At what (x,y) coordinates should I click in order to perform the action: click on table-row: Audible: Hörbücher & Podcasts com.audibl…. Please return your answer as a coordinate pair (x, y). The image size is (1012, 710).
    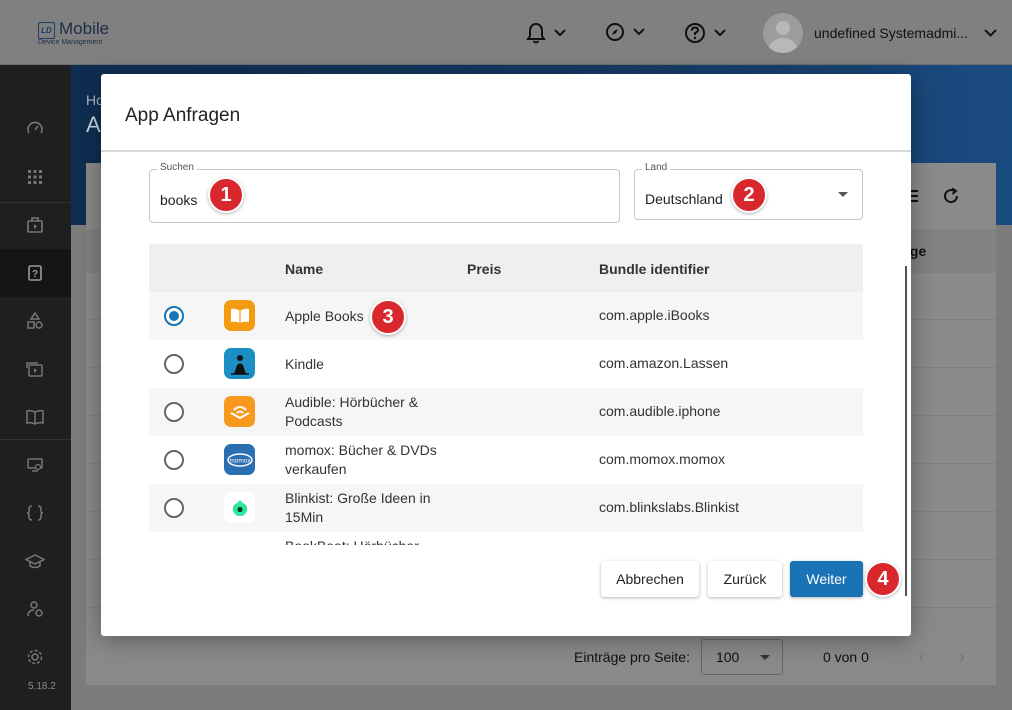
    Looking at the image, I should click on (506, 412).